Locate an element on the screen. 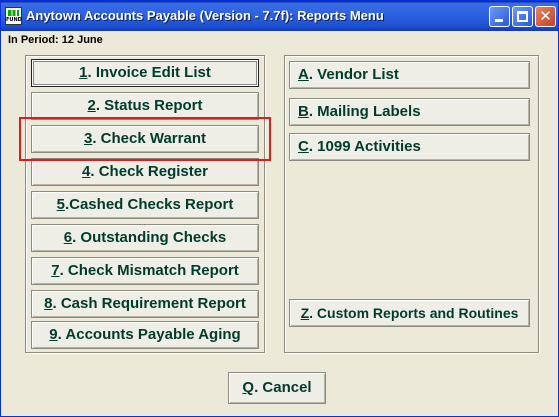 The width and height of the screenshot is (559, 417). check-mismatch-report-button: 7. Check Mismatch Report is located at coordinates (145, 271).